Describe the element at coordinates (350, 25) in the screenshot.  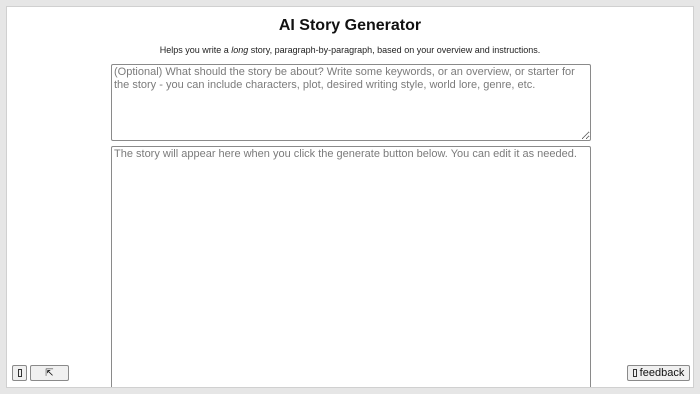
I see `page-title: AI Story Generator` at that location.